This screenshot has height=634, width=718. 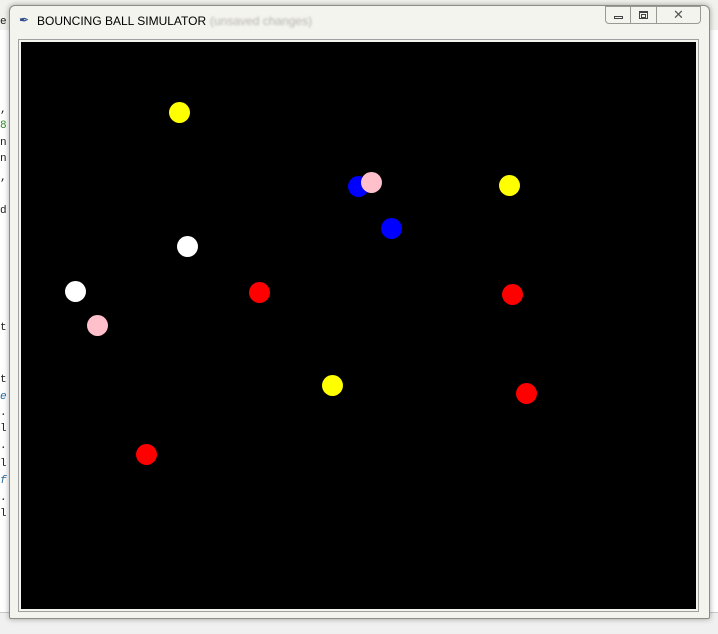 I want to click on code-fragment: d, so click(x=3, y=211).